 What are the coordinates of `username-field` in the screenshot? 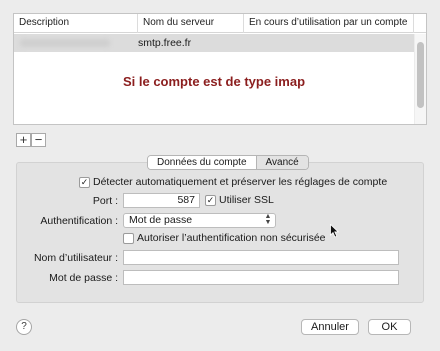 It's located at (261, 257).